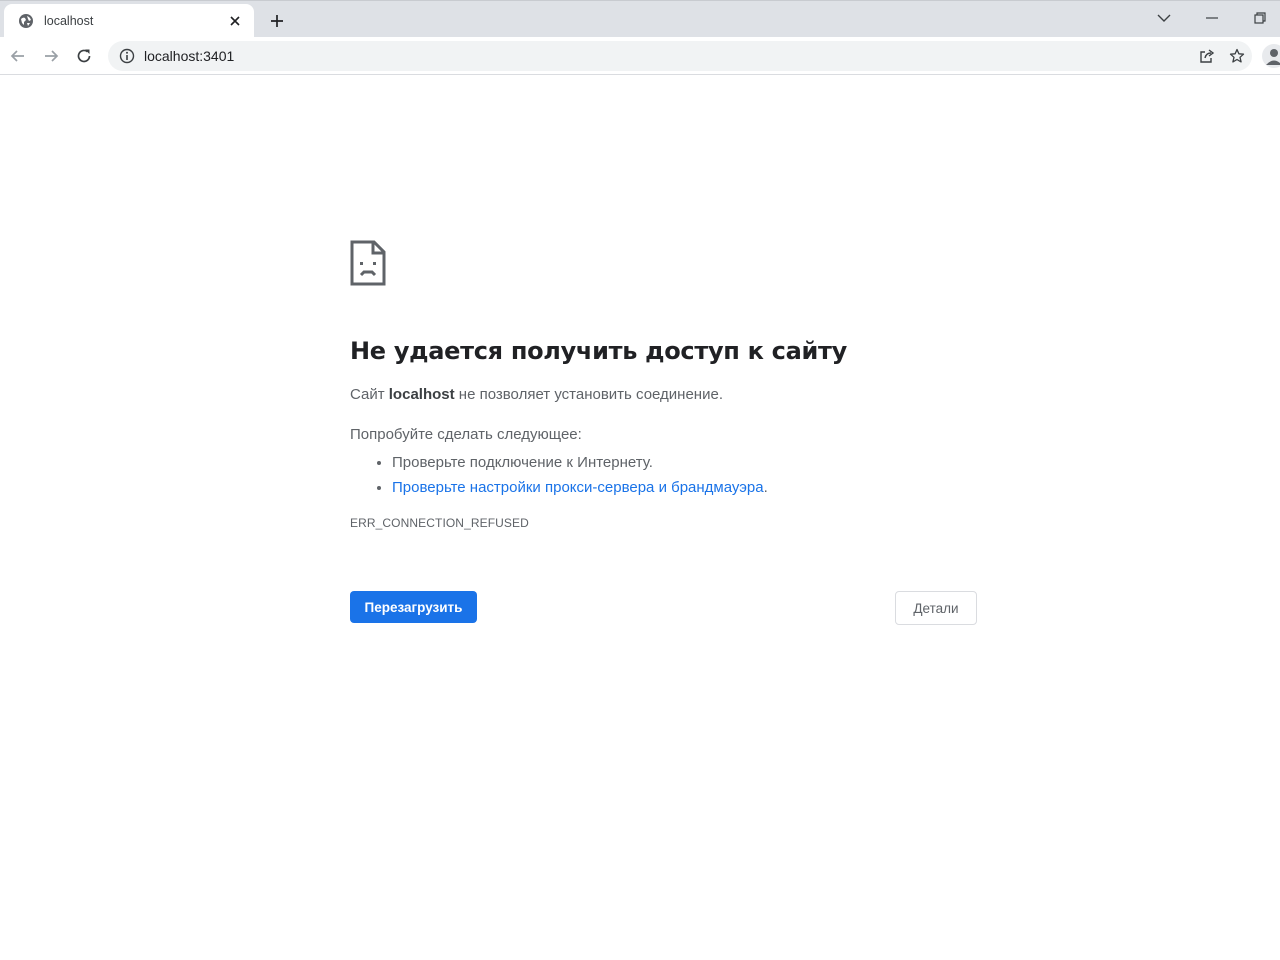 The image size is (1280, 960). I want to click on chevron-down-icon, so click(1164, 18).